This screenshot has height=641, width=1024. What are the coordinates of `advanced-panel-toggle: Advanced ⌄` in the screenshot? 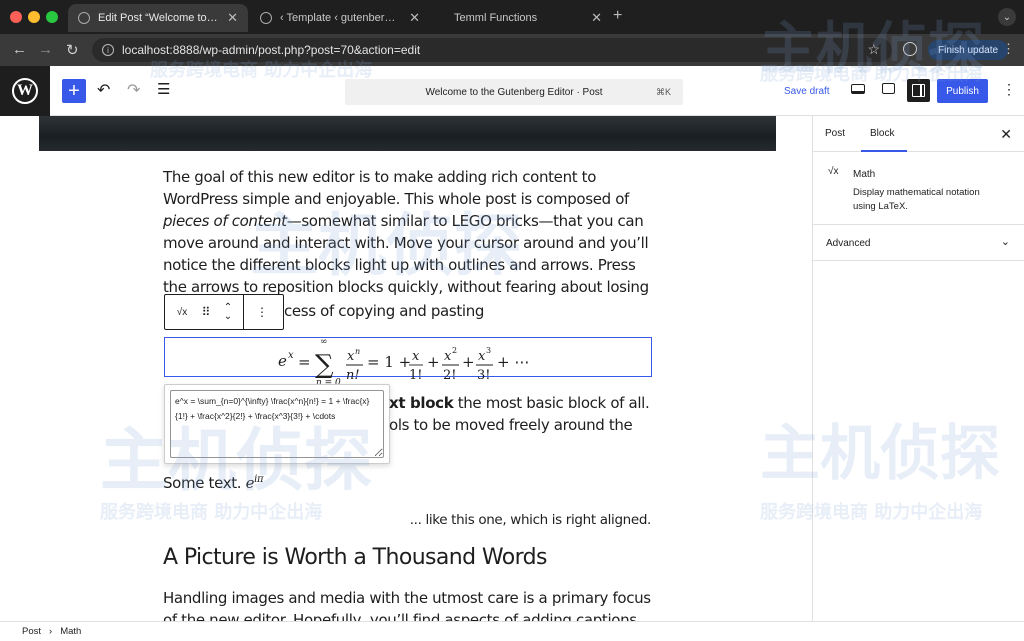 It's located at (918, 243).